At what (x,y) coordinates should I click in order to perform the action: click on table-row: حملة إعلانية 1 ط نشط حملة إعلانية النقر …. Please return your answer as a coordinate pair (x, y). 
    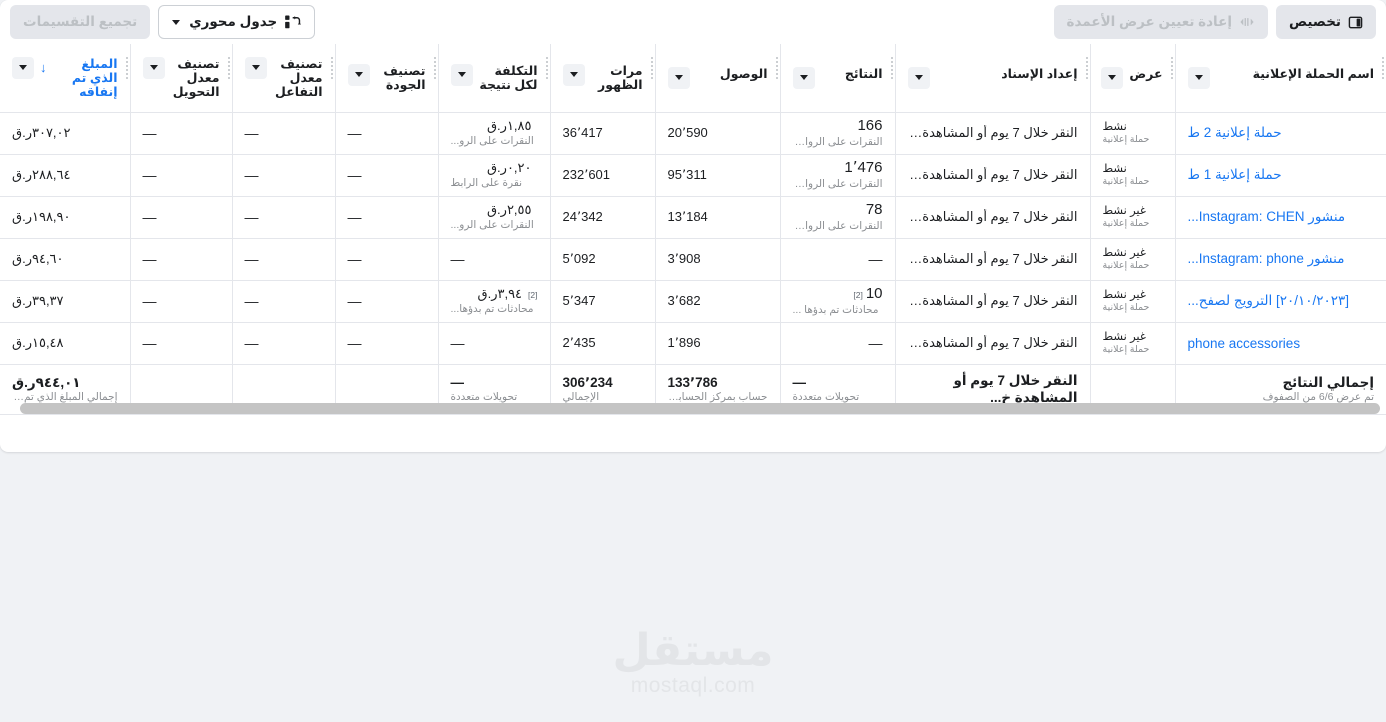
    Looking at the image, I should click on (693, 175).